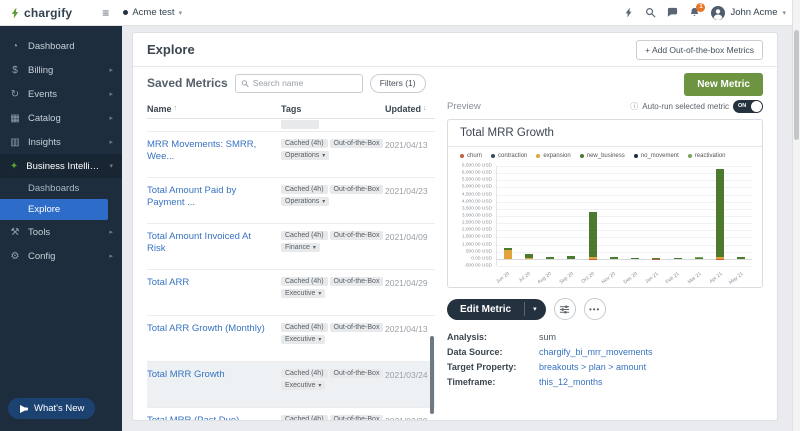  What do you see at coordinates (462, 156) in the screenshot?
I see `legend-dot` at bounding box center [462, 156].